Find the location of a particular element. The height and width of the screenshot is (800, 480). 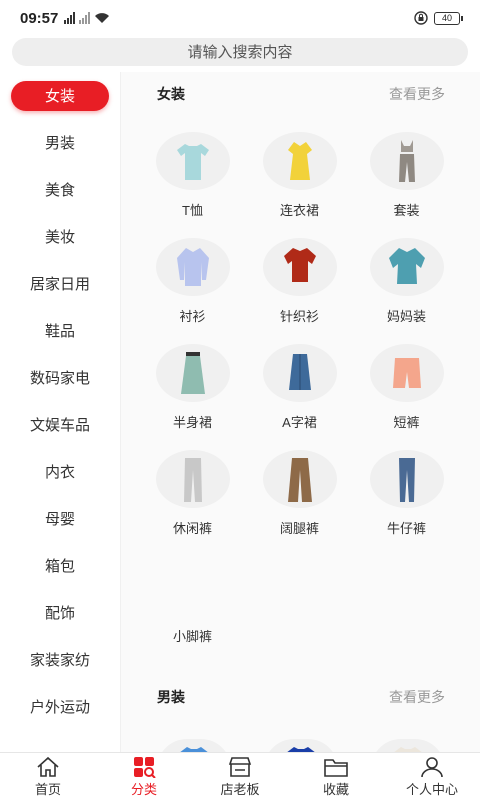

blouse-thumbnail is located at coordinates (406, 267).